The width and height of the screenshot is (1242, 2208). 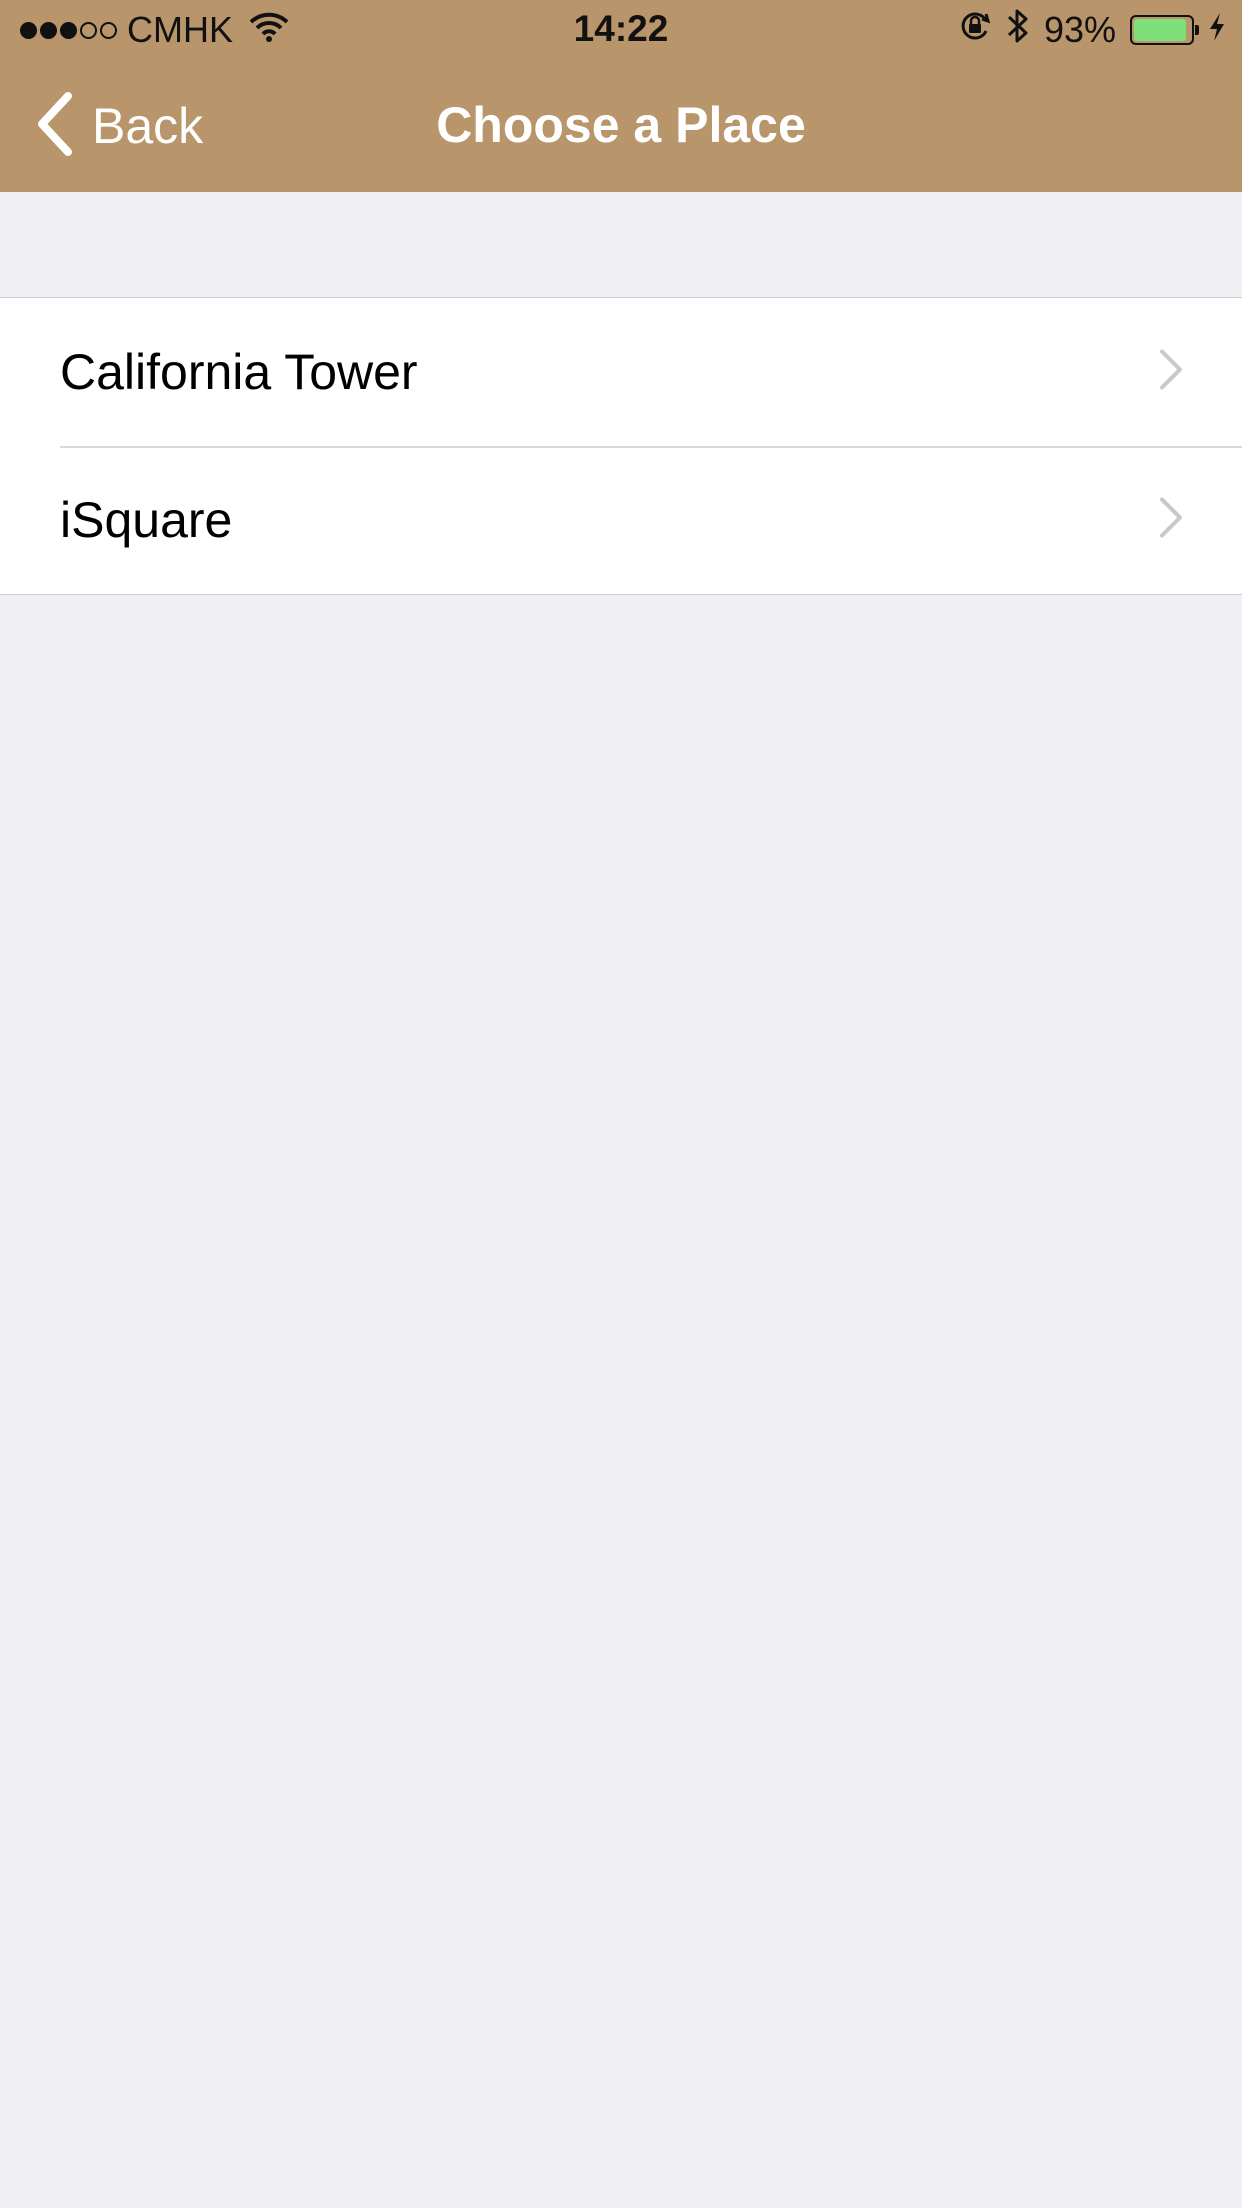 What do you see at coordinates (1217, 30) in the screenshot?
I see `charging-bolt-icon` at bounding box center [1217, 30].